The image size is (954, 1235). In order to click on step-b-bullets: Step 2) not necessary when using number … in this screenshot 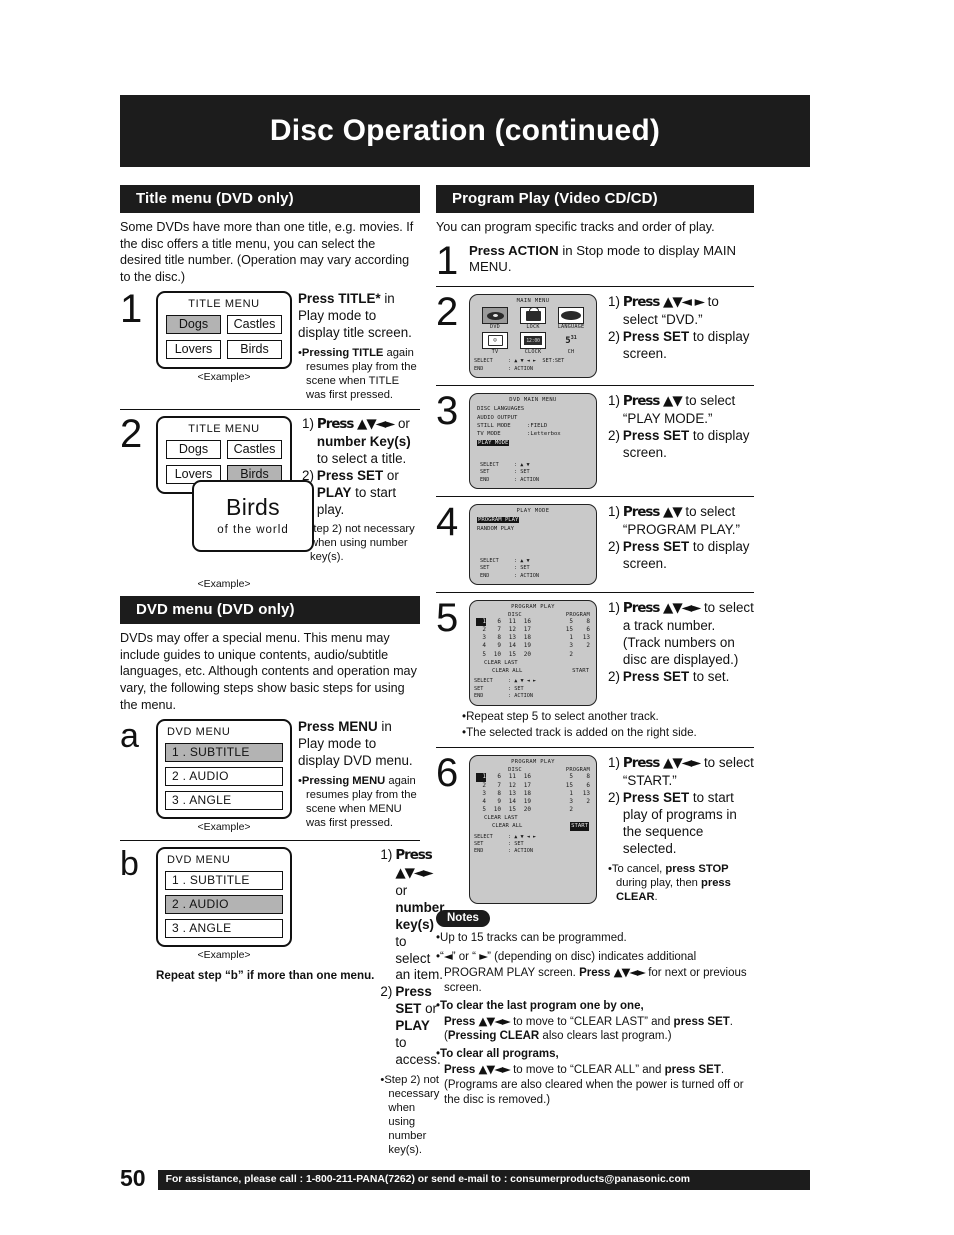, I will do `click(412, 1115)`.